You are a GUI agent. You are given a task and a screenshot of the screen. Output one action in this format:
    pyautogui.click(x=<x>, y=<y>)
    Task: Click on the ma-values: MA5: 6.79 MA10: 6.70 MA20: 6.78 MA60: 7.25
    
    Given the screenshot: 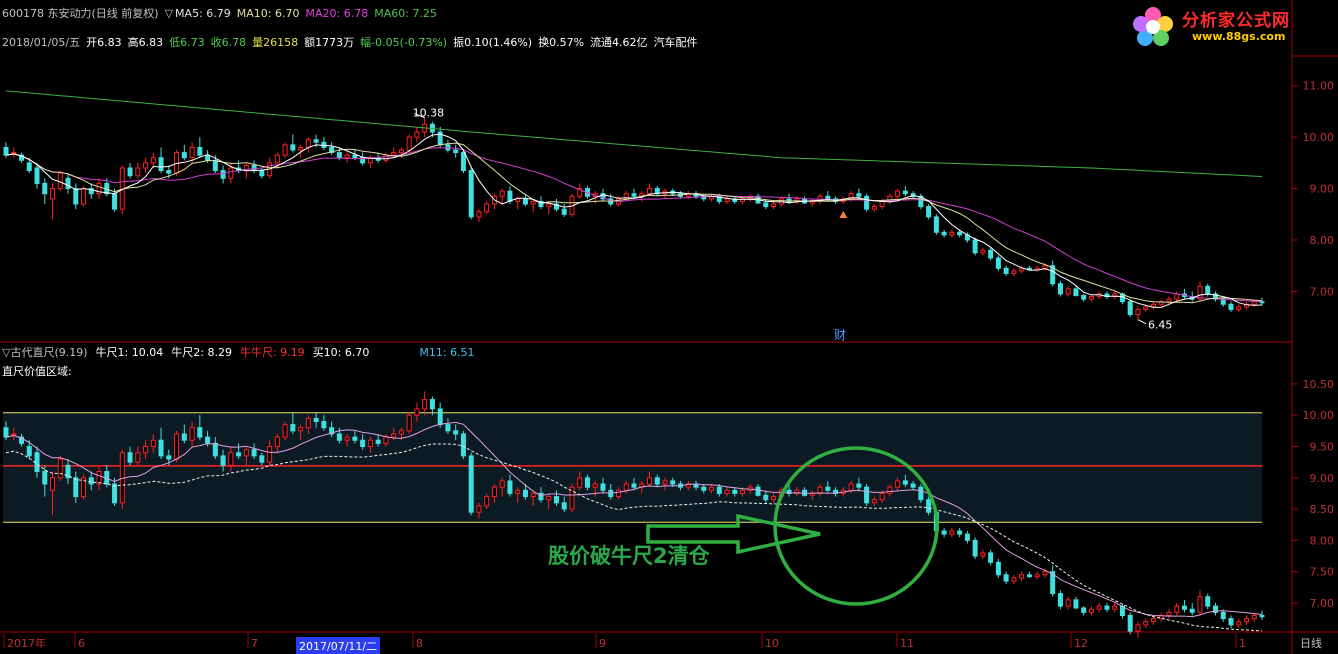 What is the action you would take?
    pyautogui.click(x=309, y=13)
    